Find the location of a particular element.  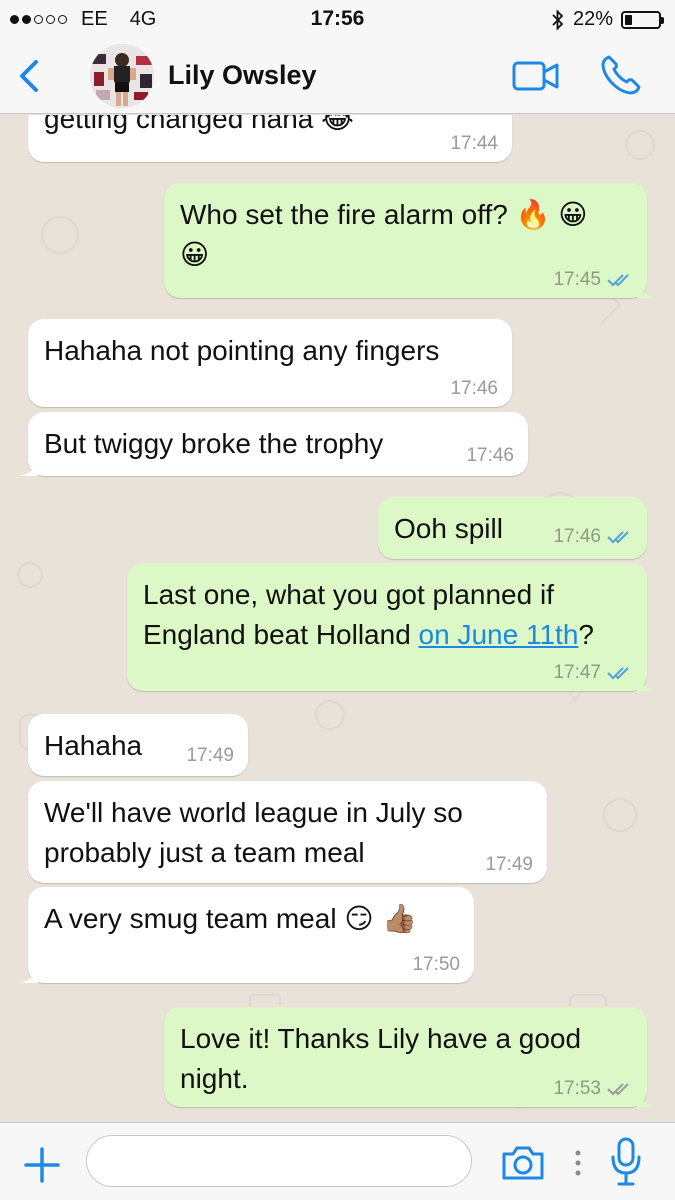

status-bar: EE 4G 17:56 22% is located at coordinates (337, 19).